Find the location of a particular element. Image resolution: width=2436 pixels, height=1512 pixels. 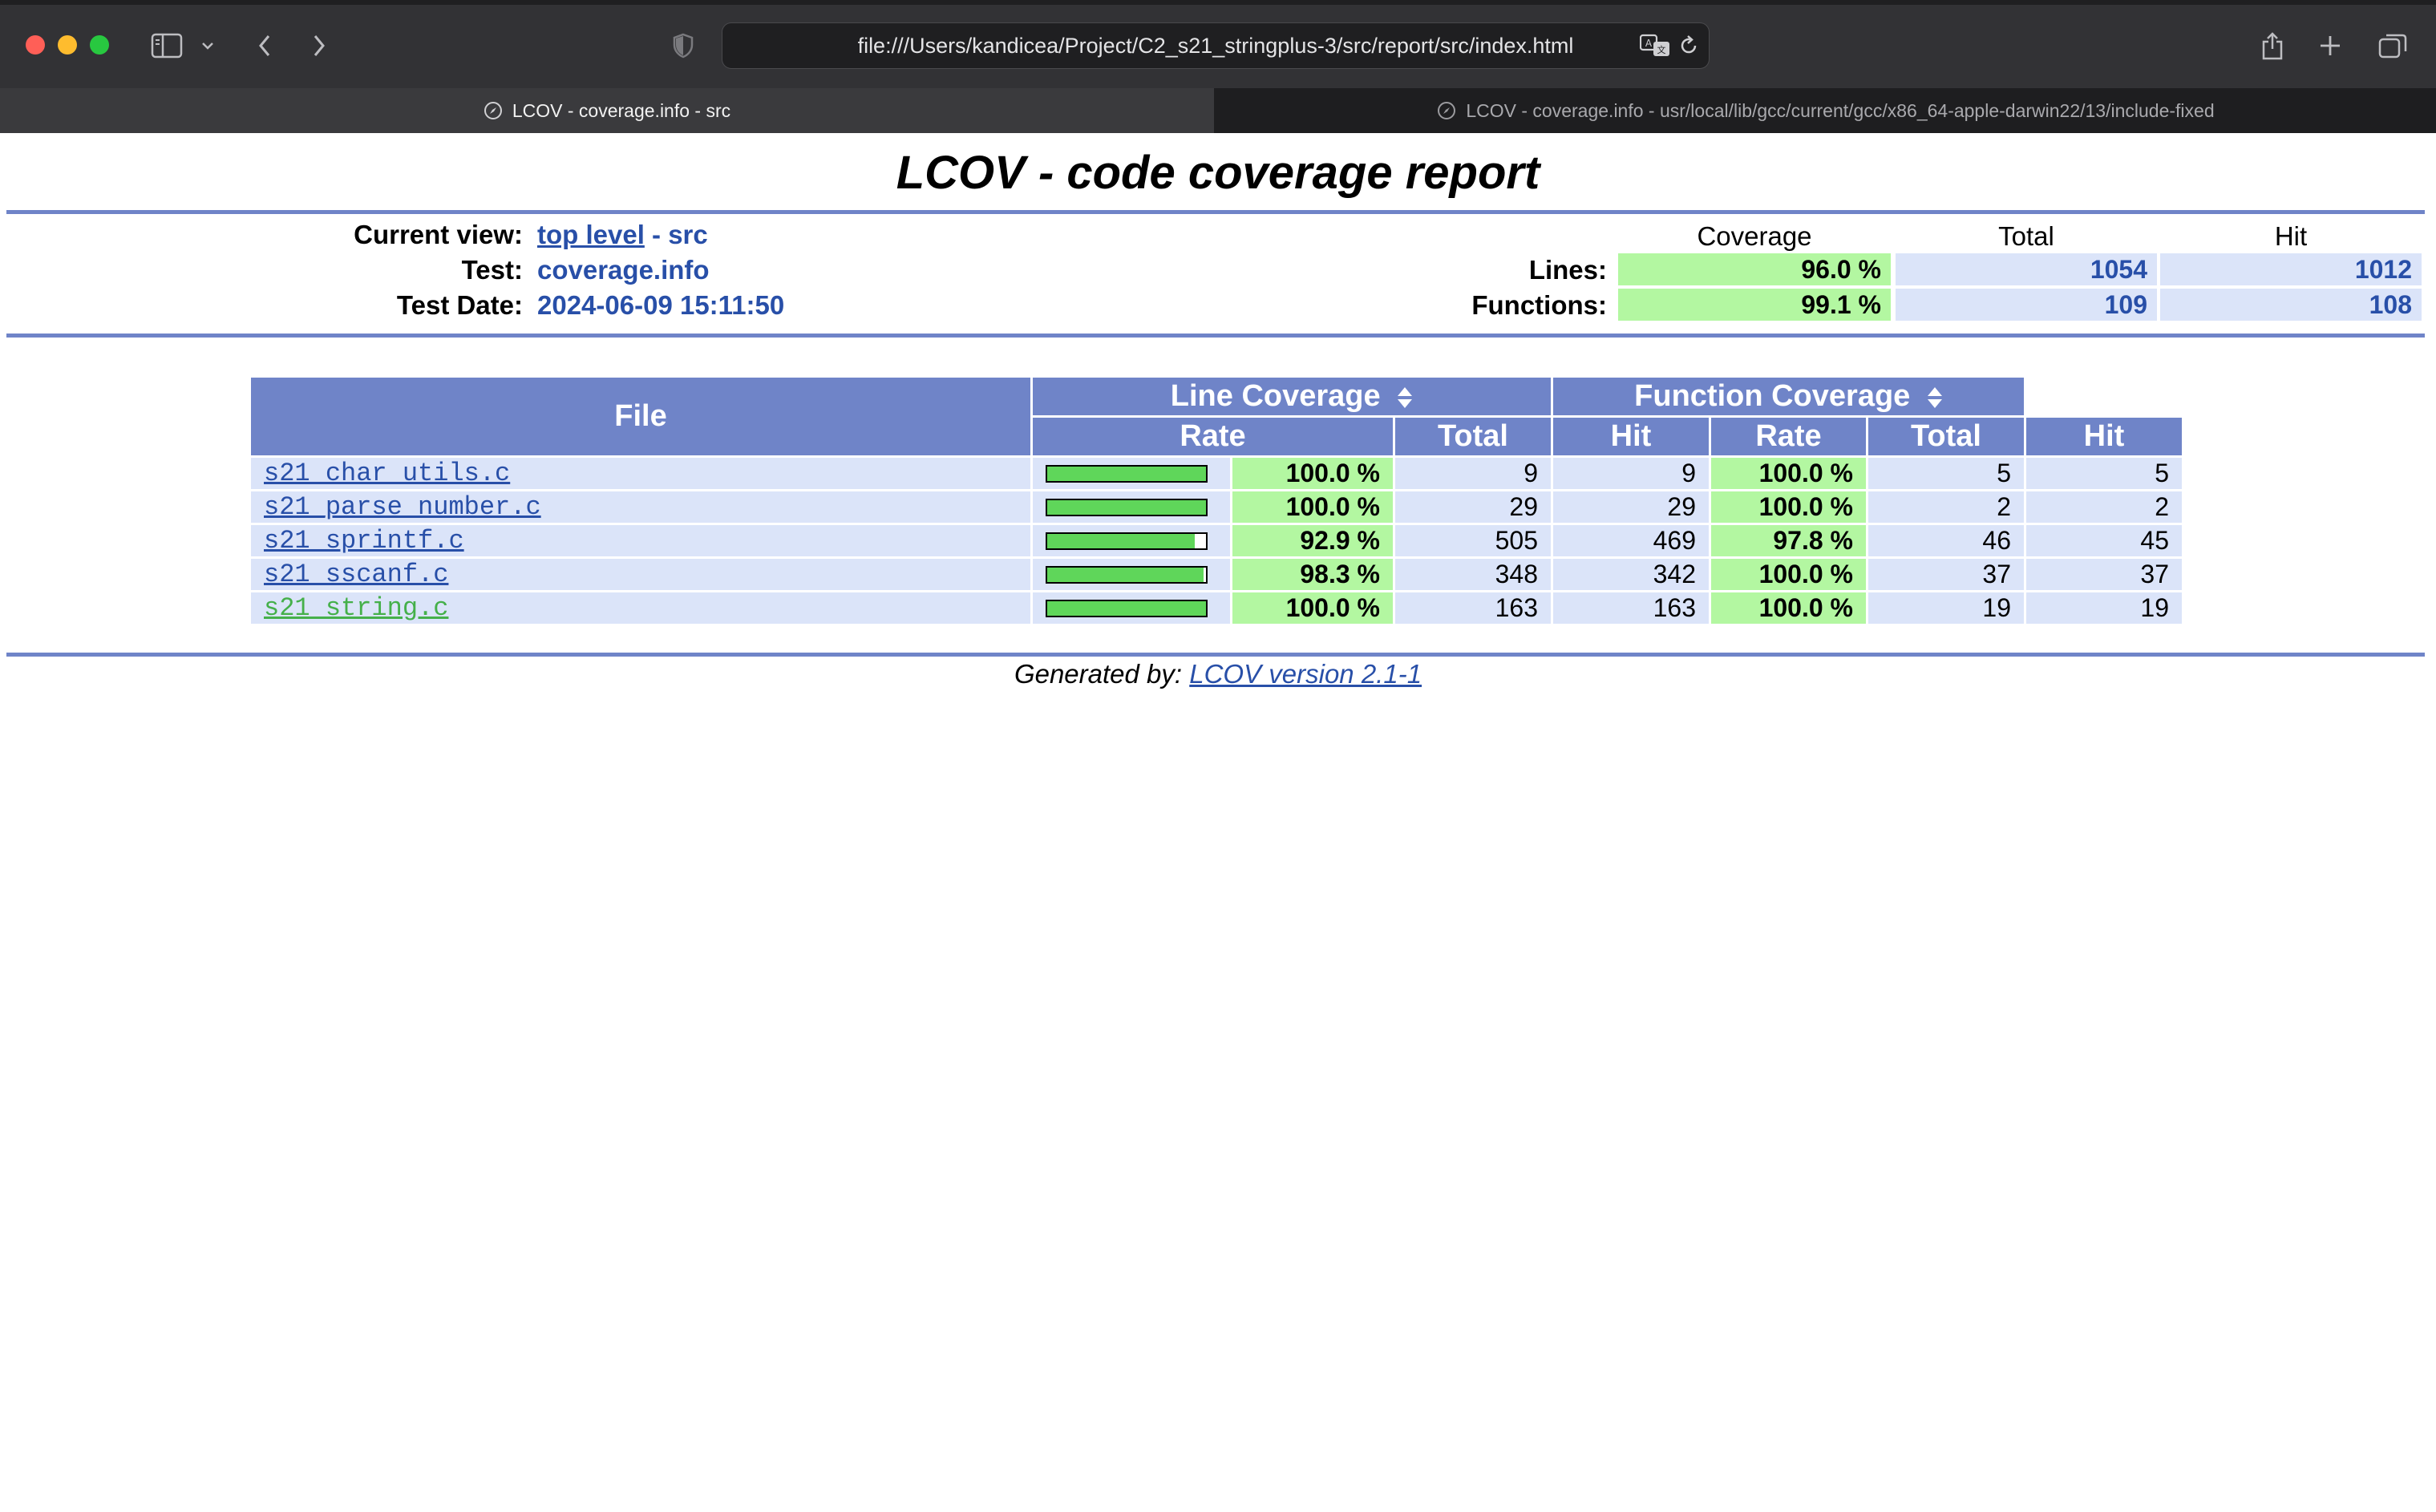

tab-label: LCOV - coverage.info - src is located at coordinates (621, 110).